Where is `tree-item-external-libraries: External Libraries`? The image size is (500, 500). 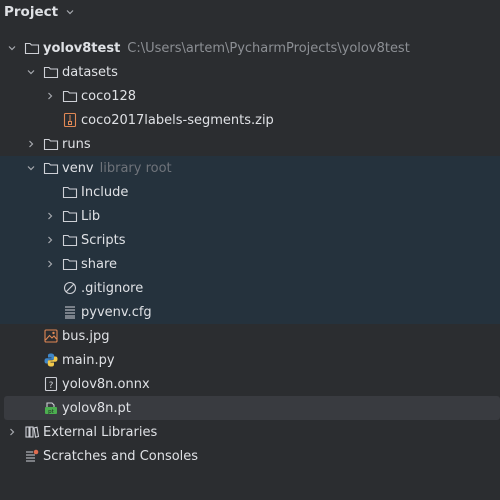
tree-item-external-libraries: External Libraries is located at coordinates (250, 432).